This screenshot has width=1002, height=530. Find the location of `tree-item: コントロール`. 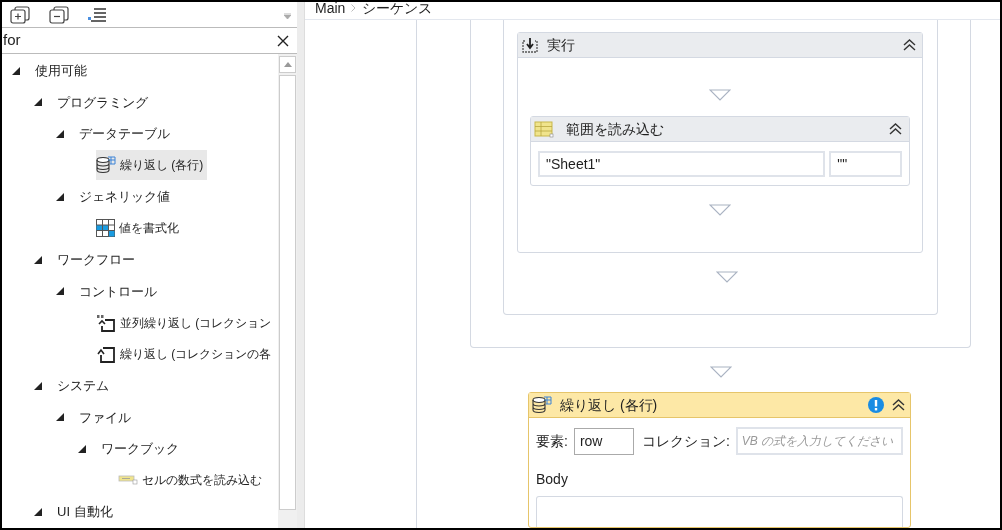

tree-item: コントロール is located at coordinates (118, 291).